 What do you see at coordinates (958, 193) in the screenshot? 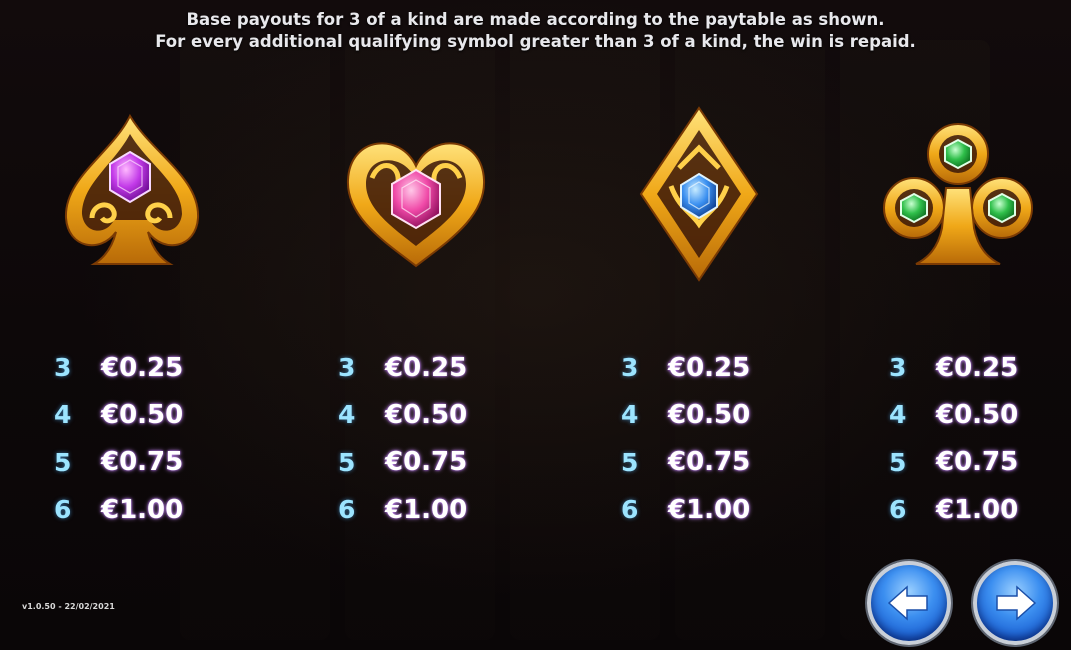
I see `gold-club-green-gem-icon` at bounding box center [958, 193].